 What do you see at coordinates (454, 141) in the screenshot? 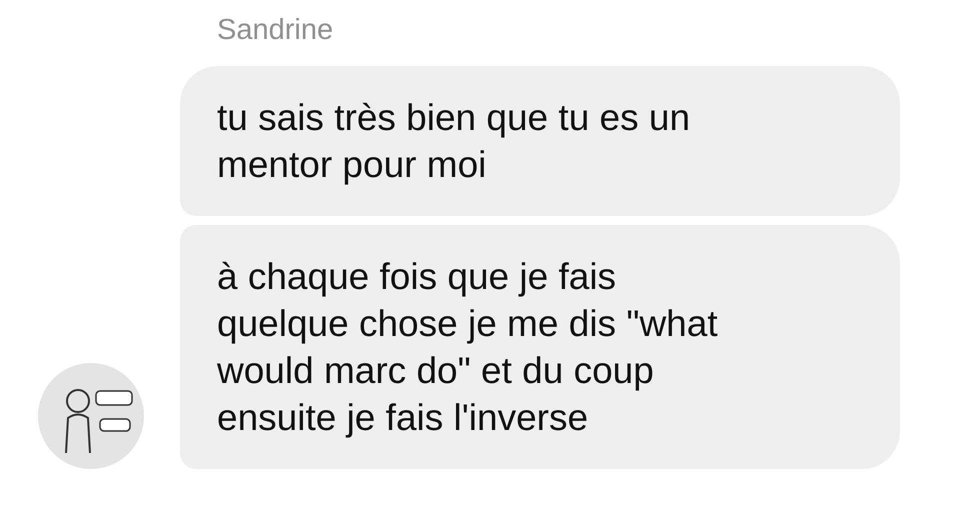
I see `message-text: tu sais très bien que tu es un mentor pour moi` at bounding box center [454, 141].